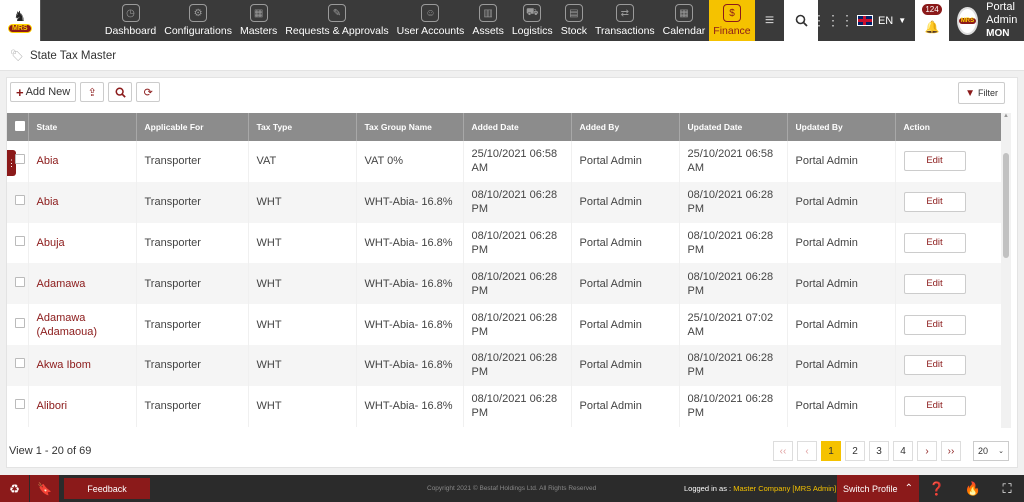  What do you see at coordinates (908, 488) in the screenshot?
I see `chevron-up-icon: ⌃` at bounding box center [908, 488].